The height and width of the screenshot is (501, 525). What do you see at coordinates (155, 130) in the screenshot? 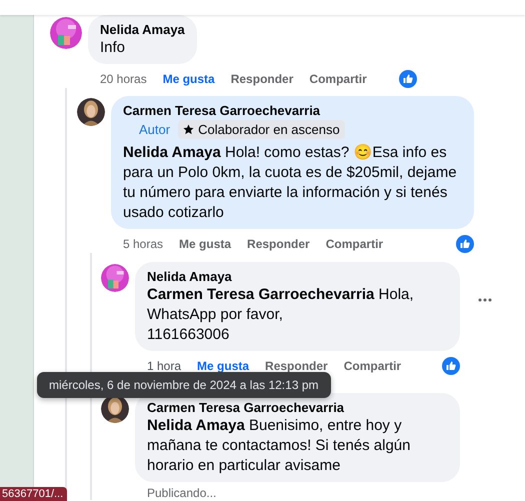
I see `author-label: Autor` at bounding box center [155, 130].